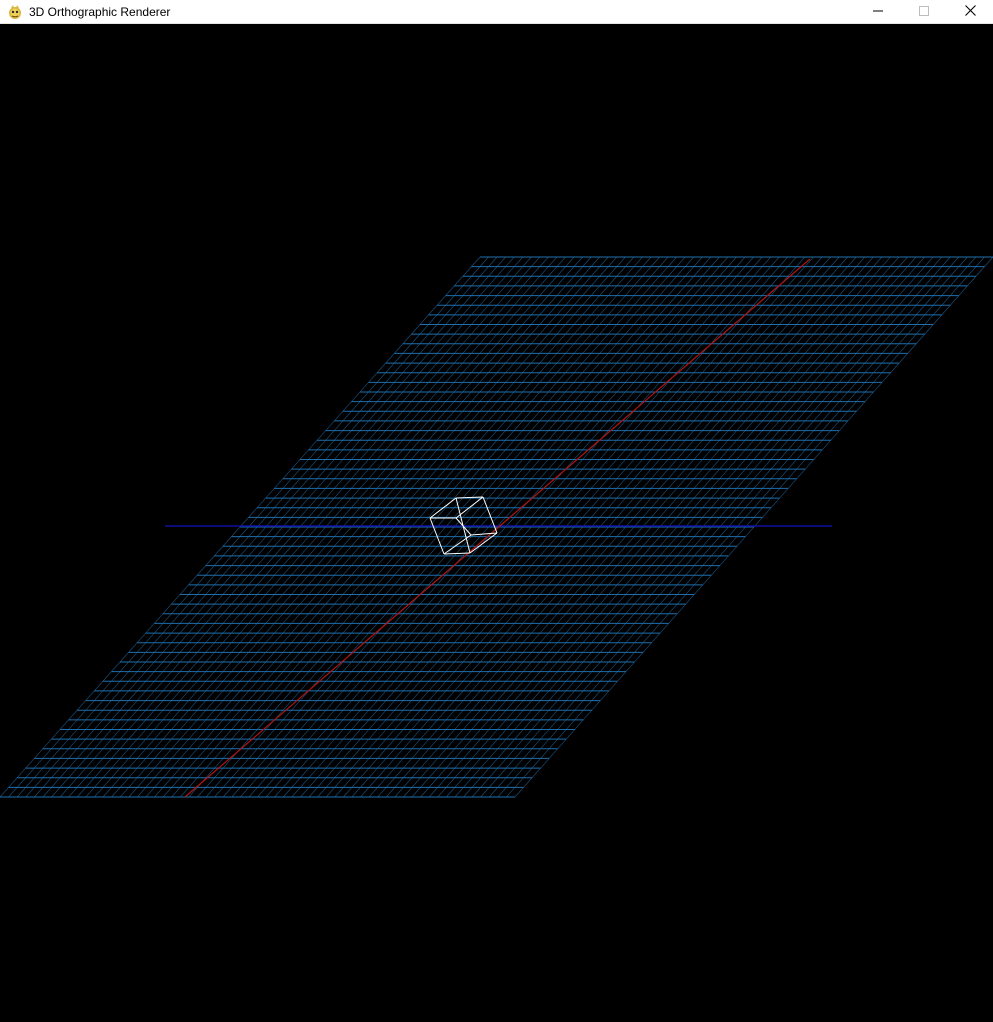  I want to click on window-title: 3D Orthographic Renderer, so click(100, 11).